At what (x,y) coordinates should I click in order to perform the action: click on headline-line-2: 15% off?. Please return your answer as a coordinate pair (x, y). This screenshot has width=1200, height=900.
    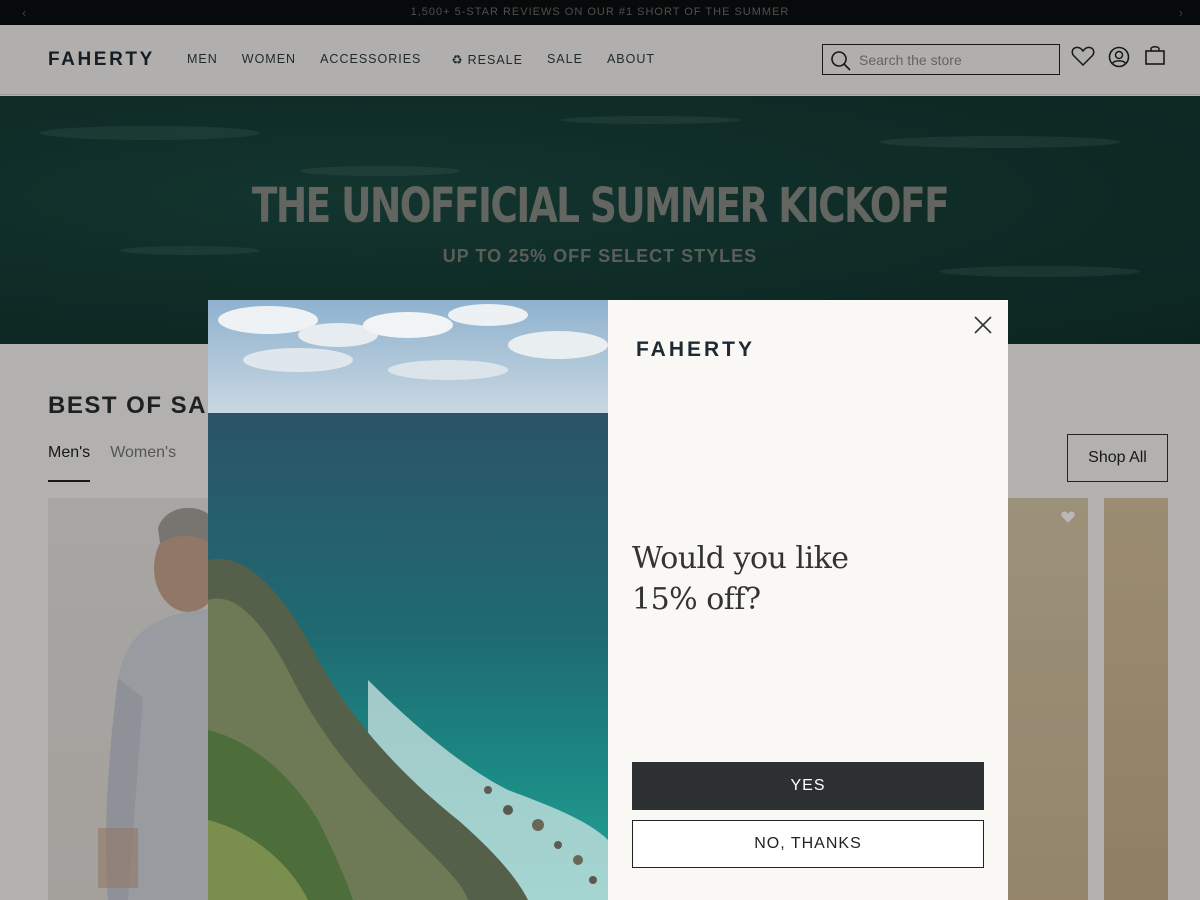
    Looking at the image, I should click on (696, 599).